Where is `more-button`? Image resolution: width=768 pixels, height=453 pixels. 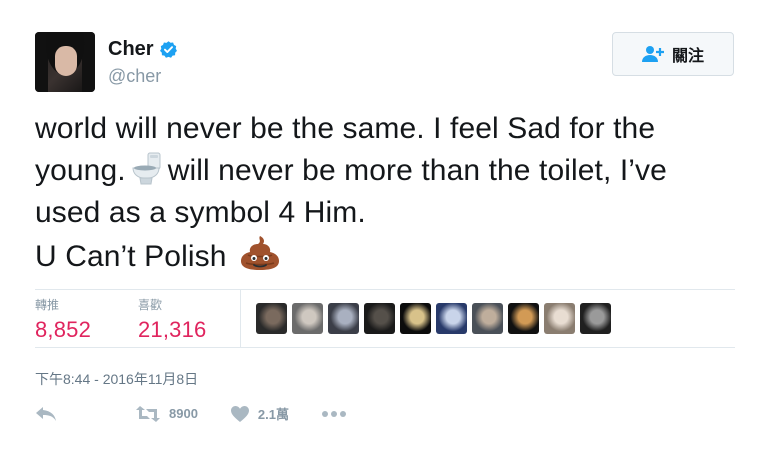 more-button is located at coordinates (334, 414).